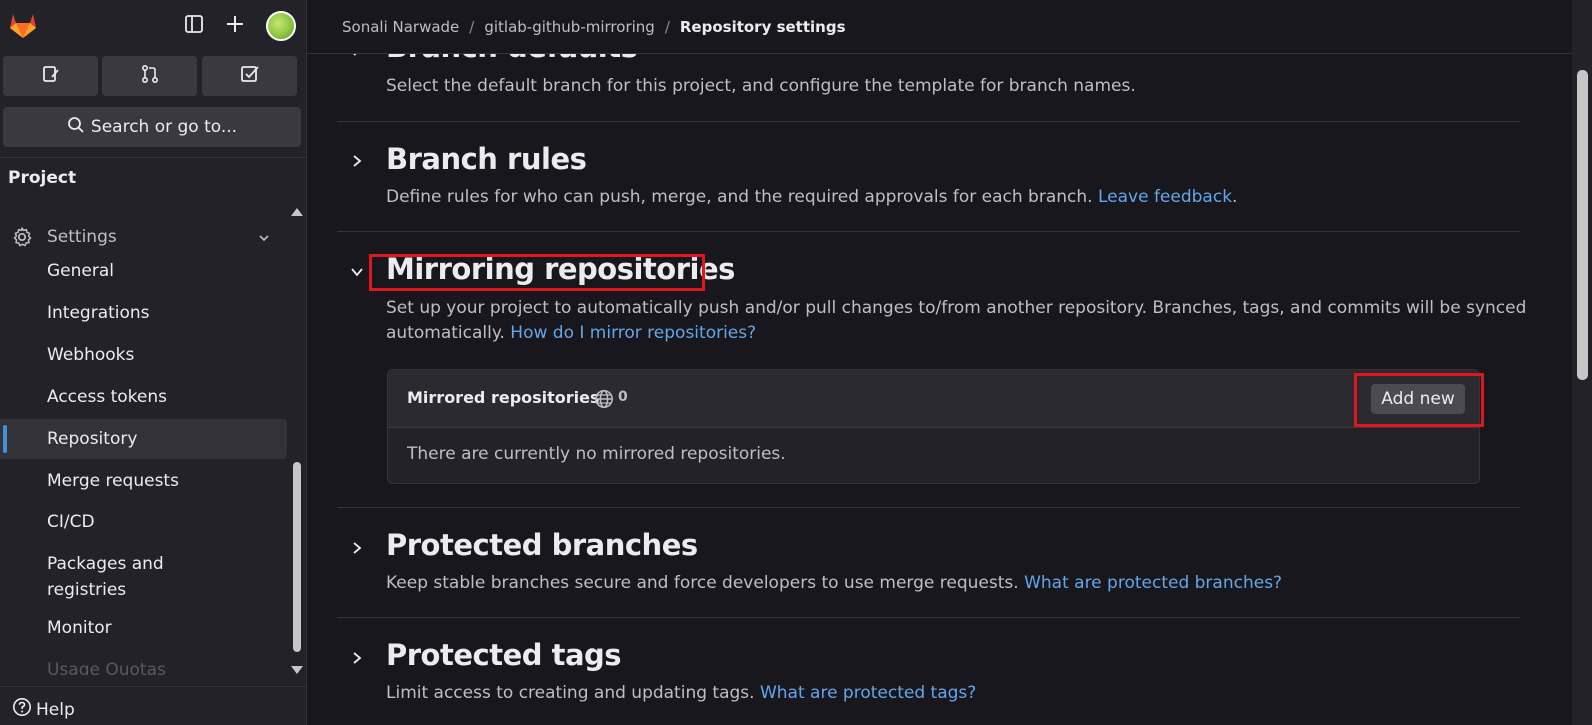  What do you see at coordinates (22, 709) in the screenshot?
I see `help-icon` at bounding box center [22, 709].